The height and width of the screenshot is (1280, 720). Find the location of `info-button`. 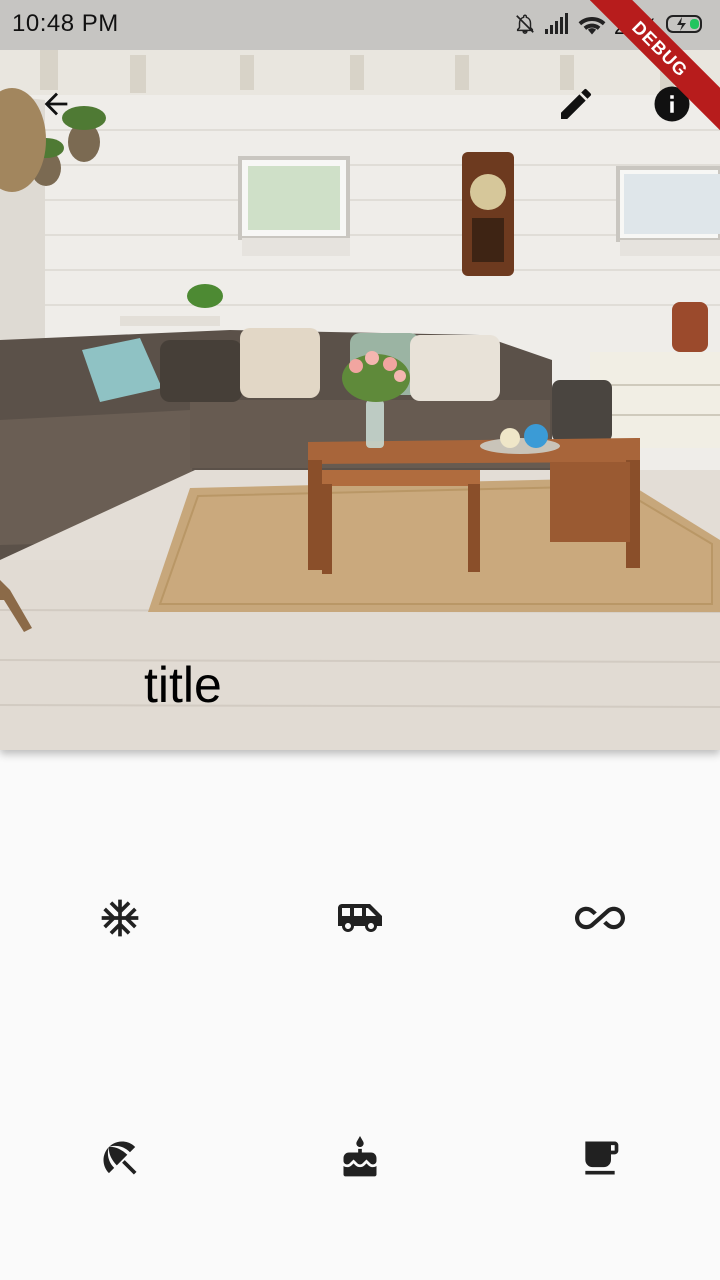

info-button is located at coordinates (672, 106).